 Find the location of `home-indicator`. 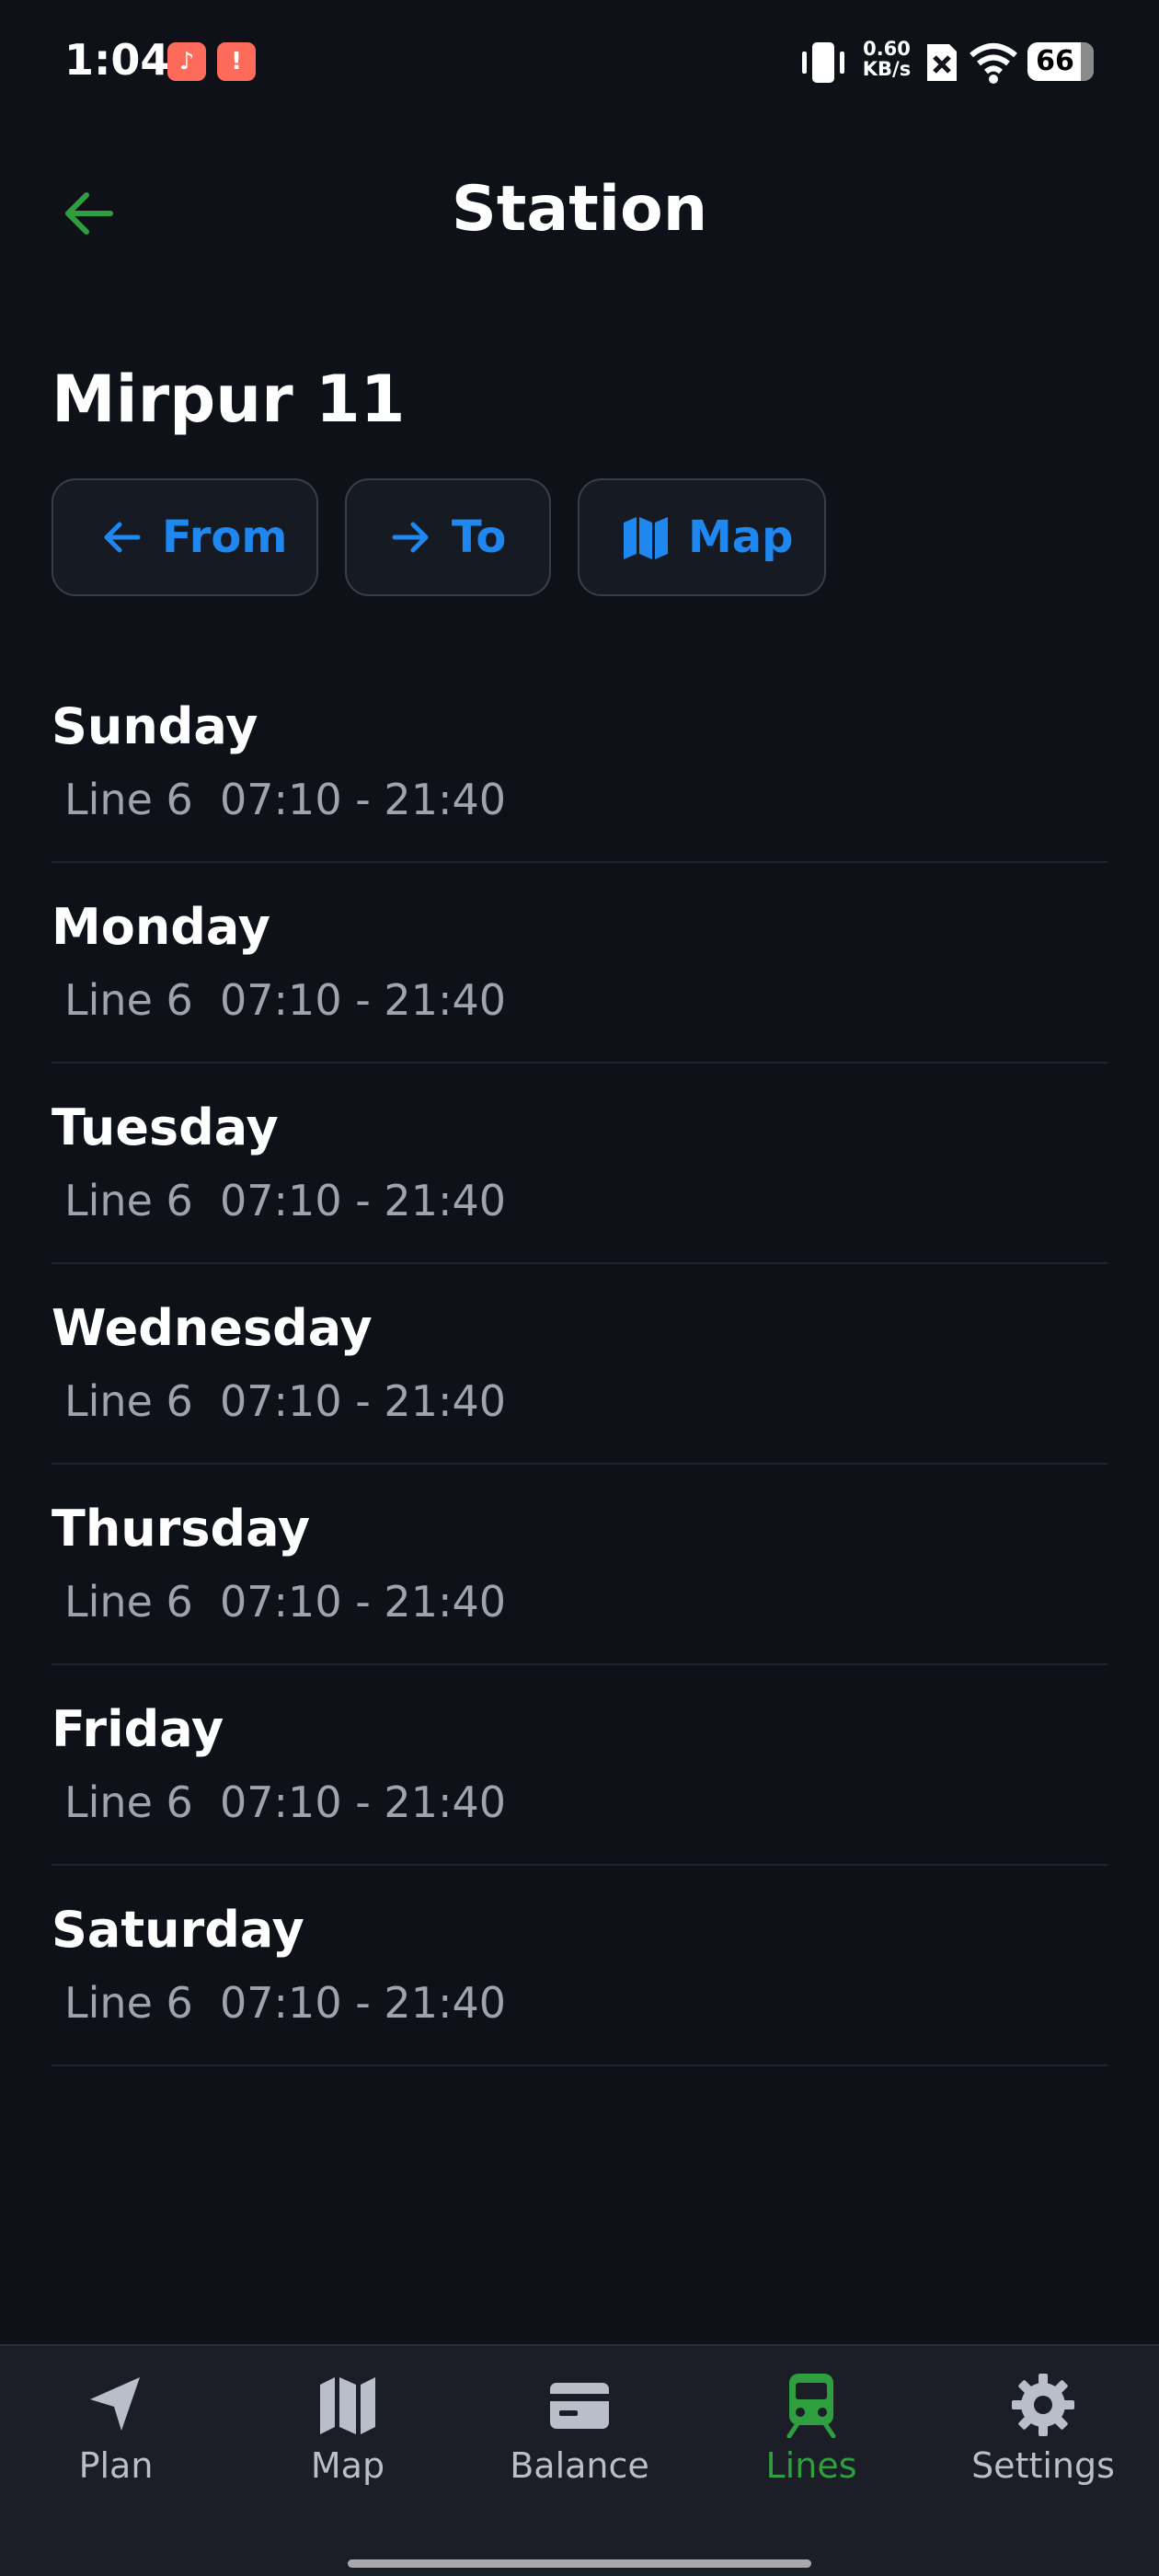

home-indicator is located at coordinates (579, 2563).